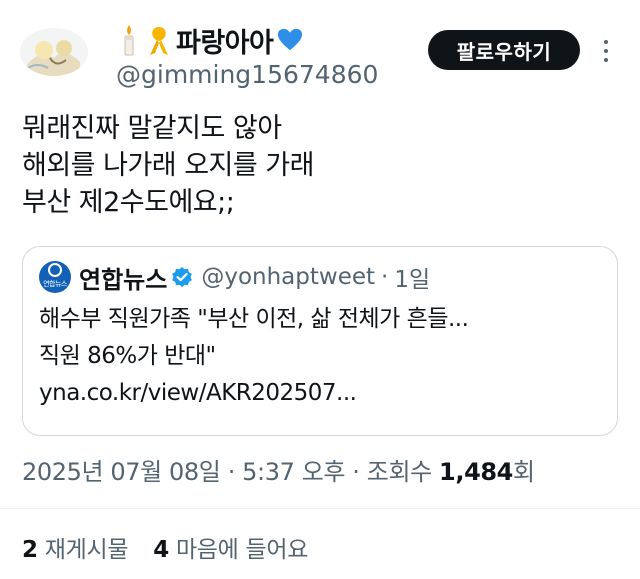  What do you see at coordinates (55, 284) in the screenshot?
I see `quoted-avatar-text: 연합뉴스` at bounding box center [55, 284].